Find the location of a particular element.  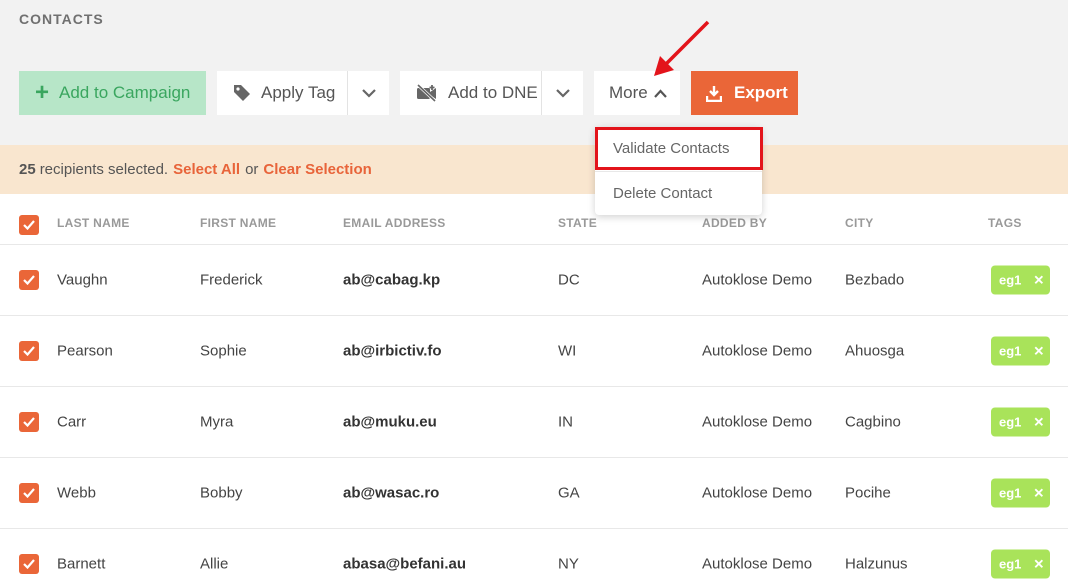

add-to-dne-dropdown-toggle is located at coordinates (562, 93).